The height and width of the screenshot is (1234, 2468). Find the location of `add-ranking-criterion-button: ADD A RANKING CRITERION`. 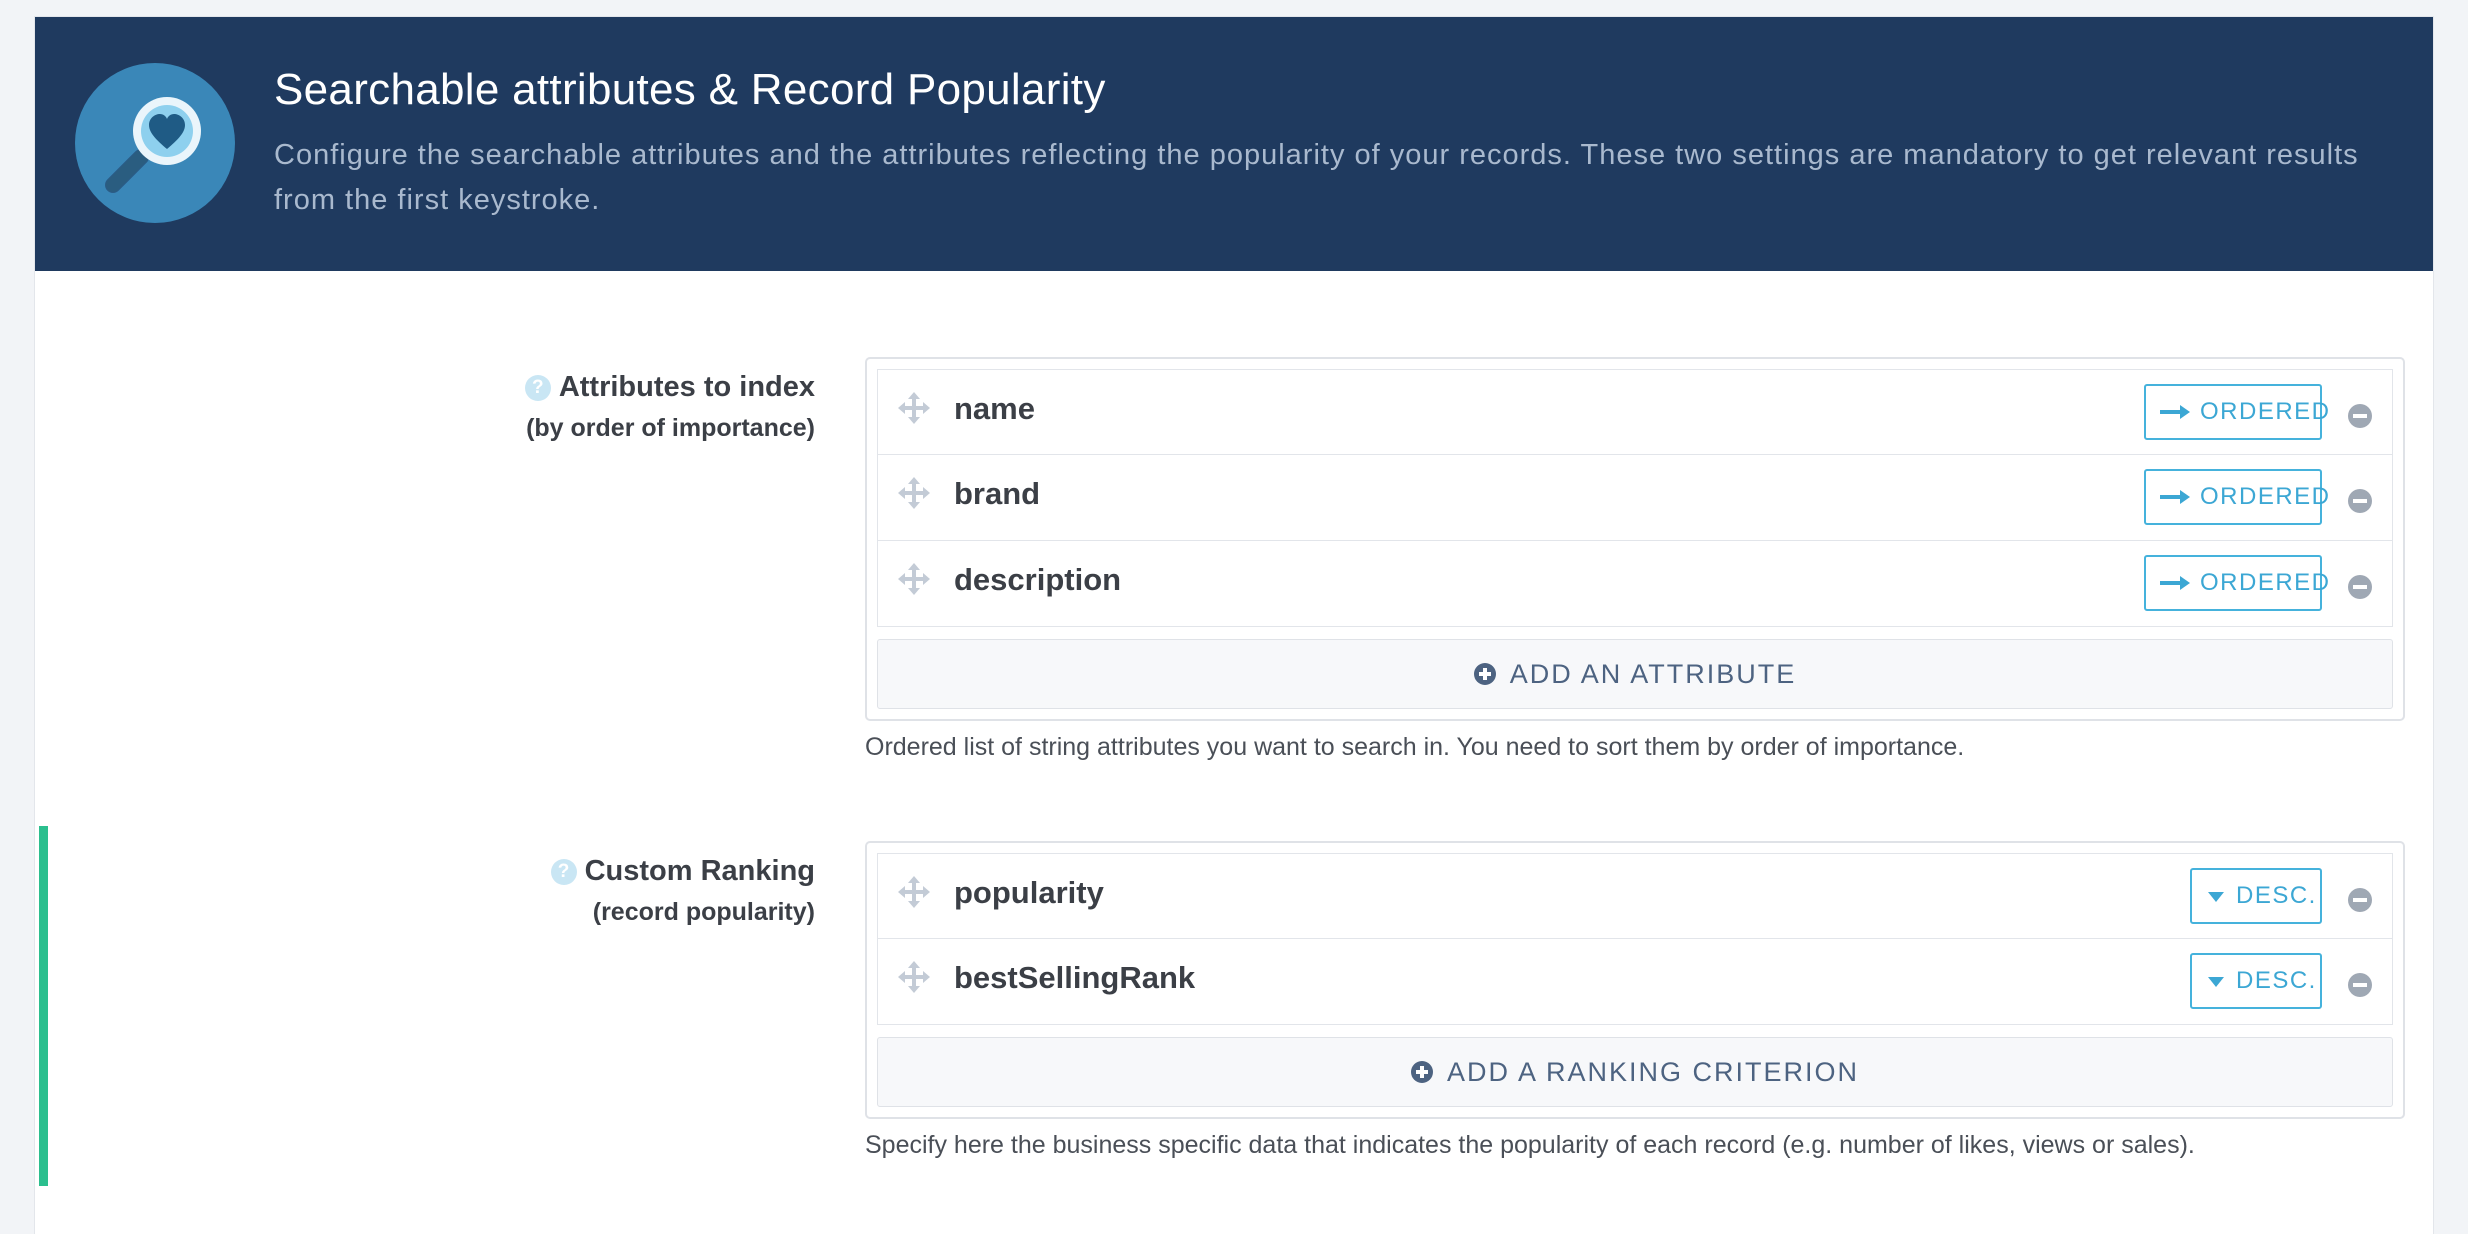

add-ranking-criterion-button: ADD A RANKING CRITERION is located at coordinates (1635, 1072).